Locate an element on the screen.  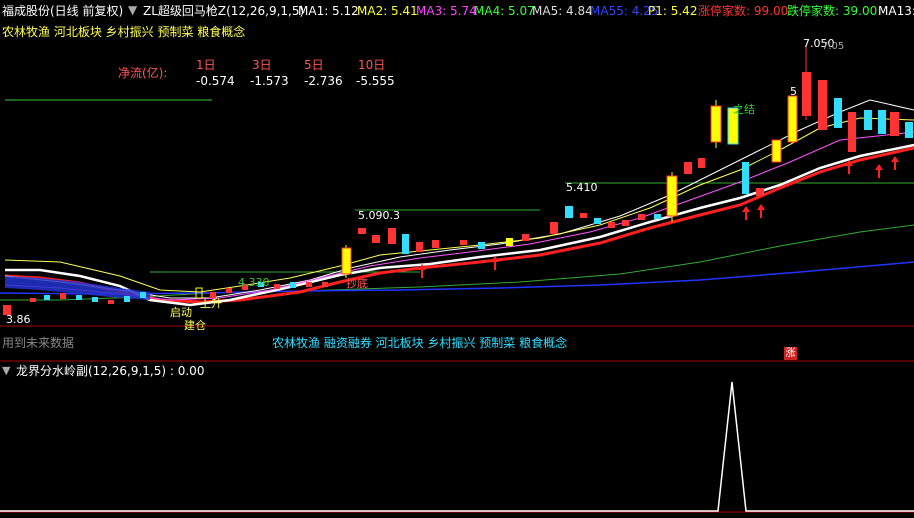
limit-up-badge: 涨 is located at coordinates (790, 353).